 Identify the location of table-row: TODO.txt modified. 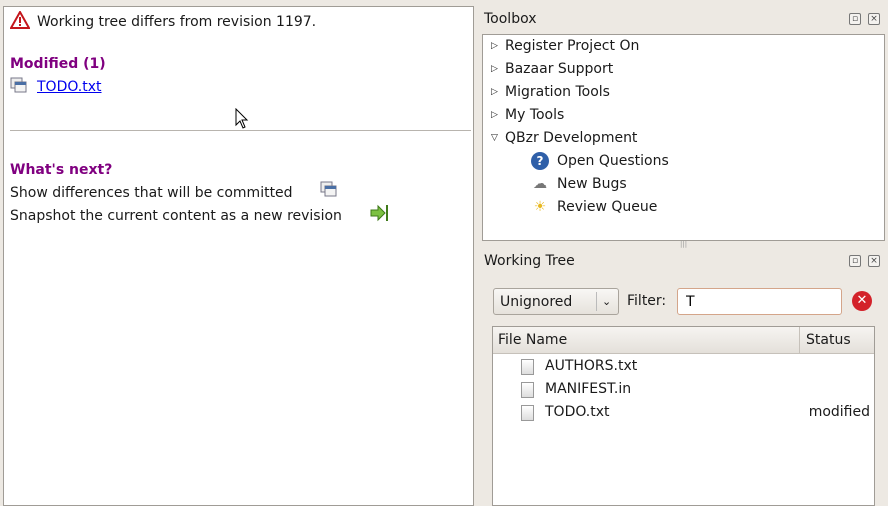
(683, 412).